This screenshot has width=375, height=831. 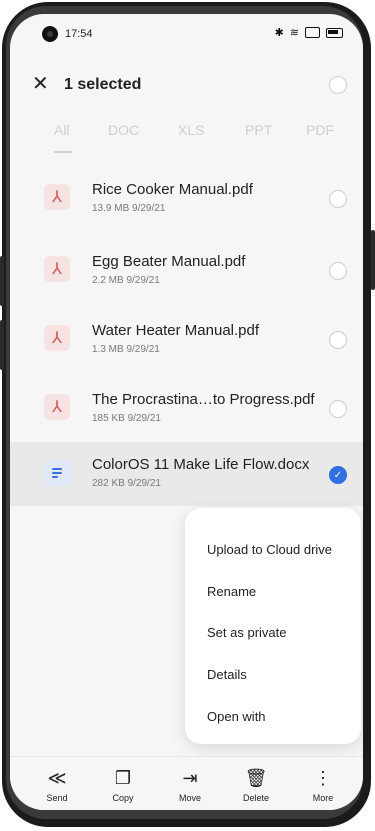 I want to click on page-title: 1 selected, so click(x=103, y=84).